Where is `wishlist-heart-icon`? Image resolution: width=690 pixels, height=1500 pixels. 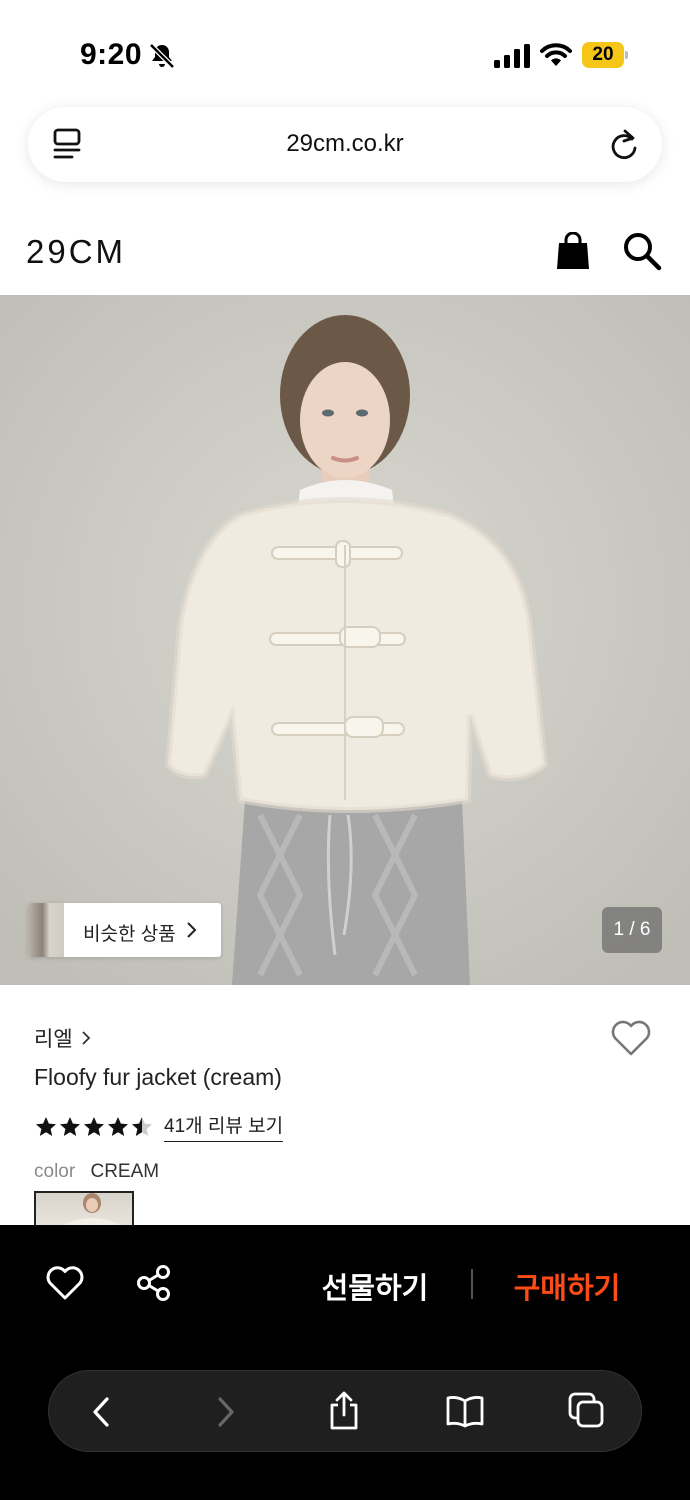 wishlist-heart-icon is located at coordinates (631, 1038).